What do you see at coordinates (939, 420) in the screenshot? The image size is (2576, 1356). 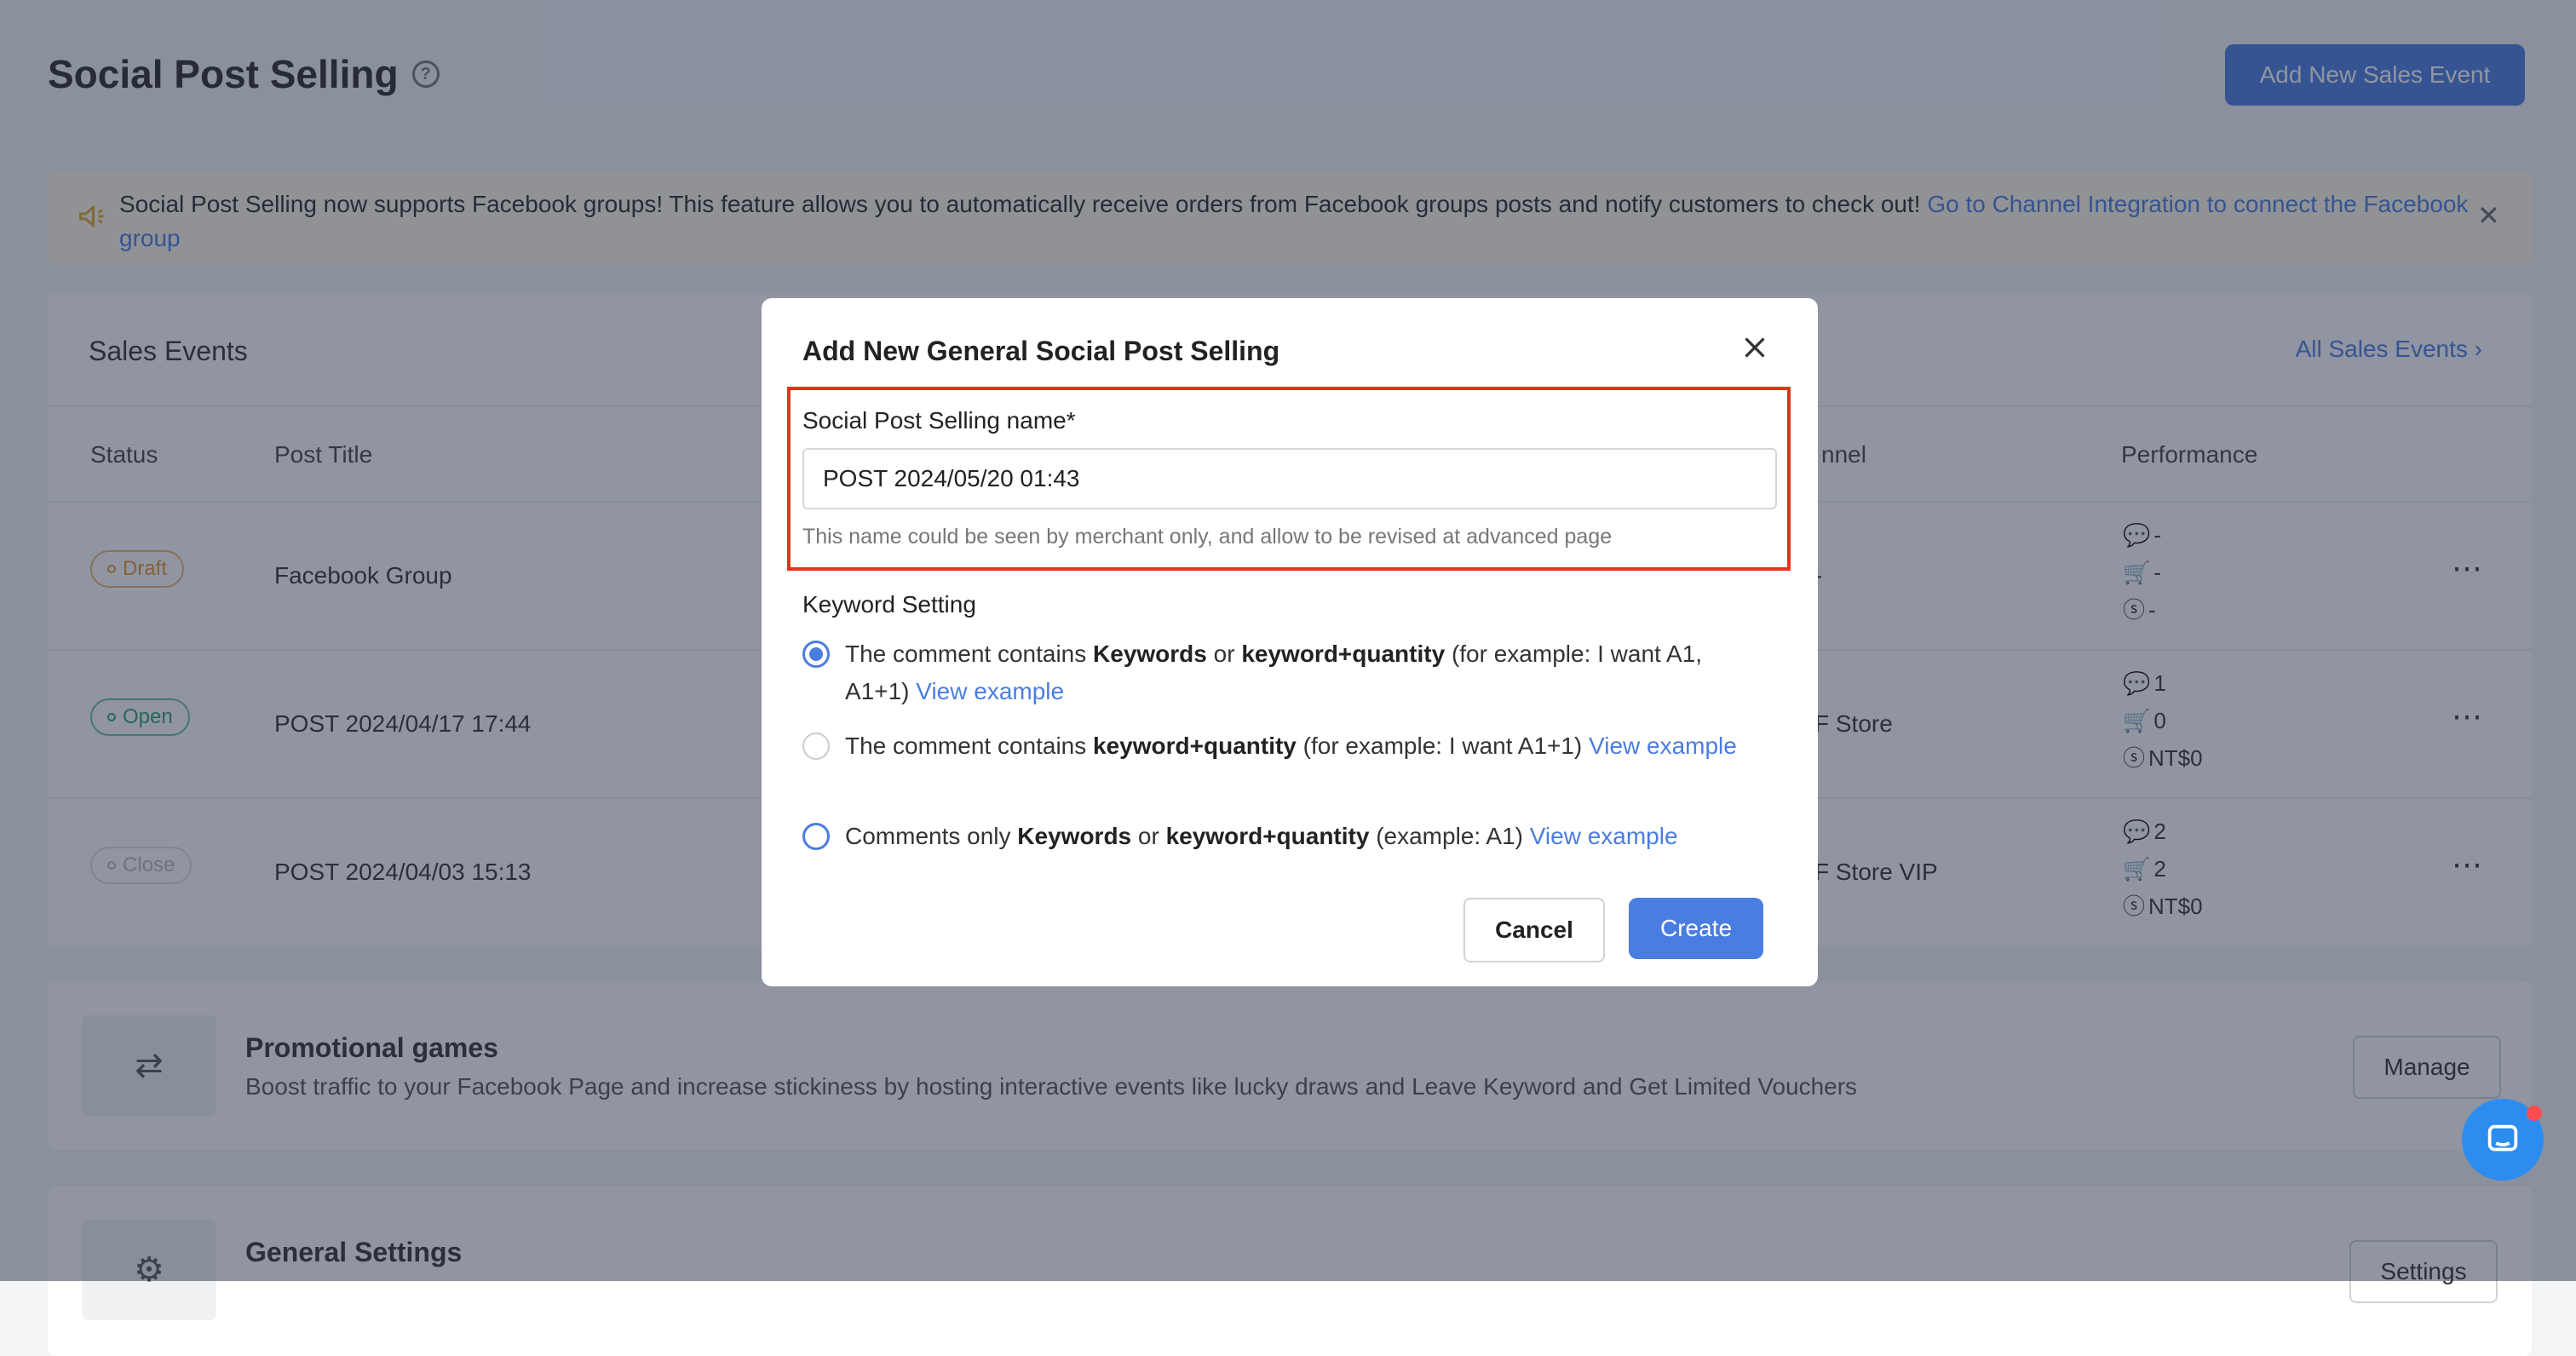 I see `name-field-label: Social Post Selling name*` at bounding box center [939, 420].